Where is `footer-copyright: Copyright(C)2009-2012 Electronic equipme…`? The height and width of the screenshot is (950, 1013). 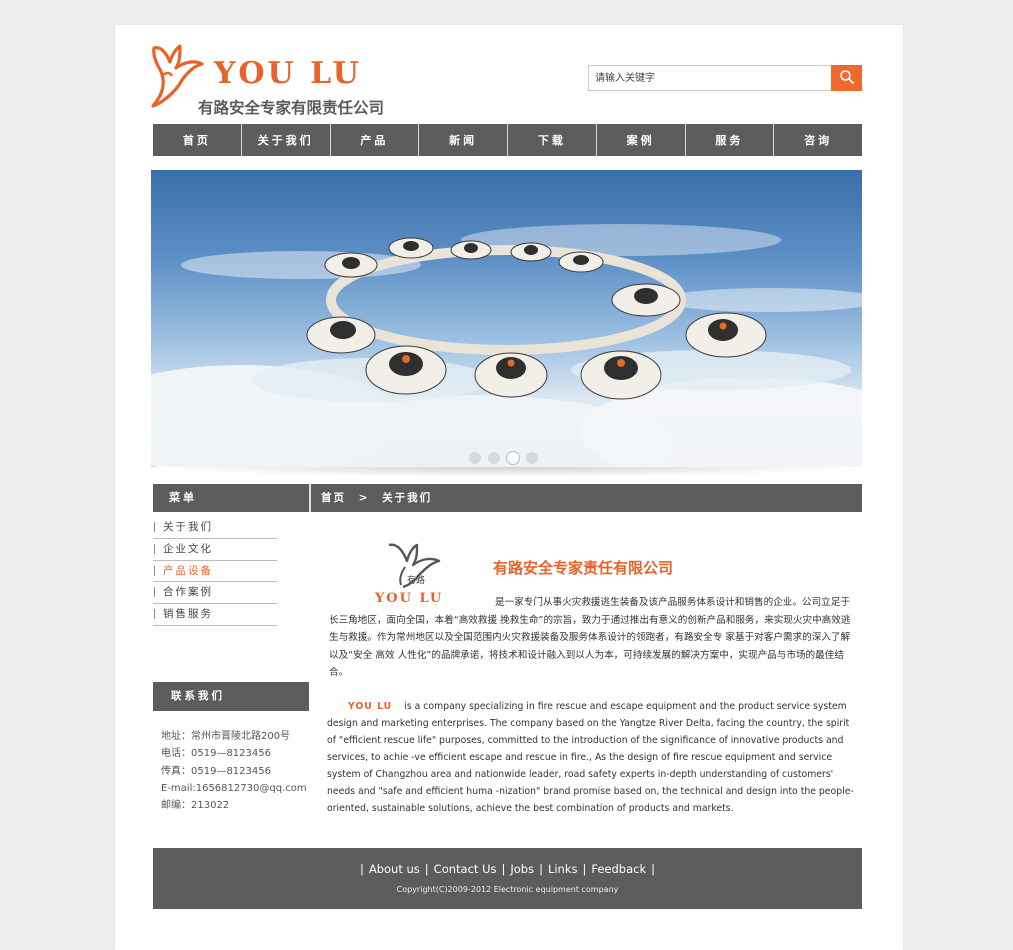
footer-copyright: Copyright(C)2009-2012 Electronic equipme… is located at coordinates (507, 889).